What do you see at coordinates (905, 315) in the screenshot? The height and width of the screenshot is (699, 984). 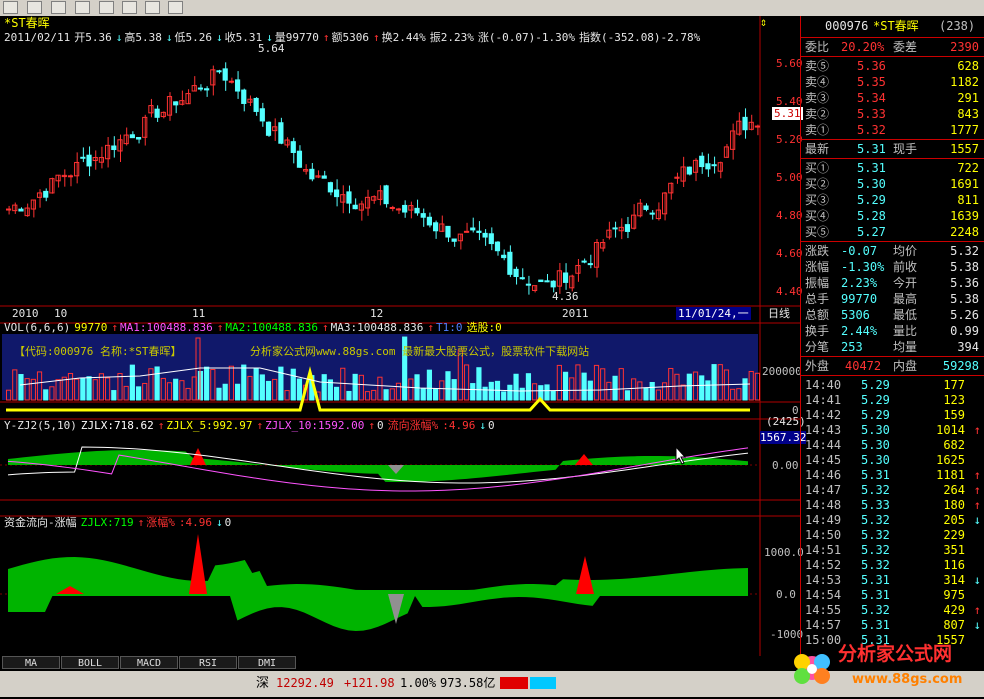 I see `stat-label2: 最低` at bounding box center [905, 315].